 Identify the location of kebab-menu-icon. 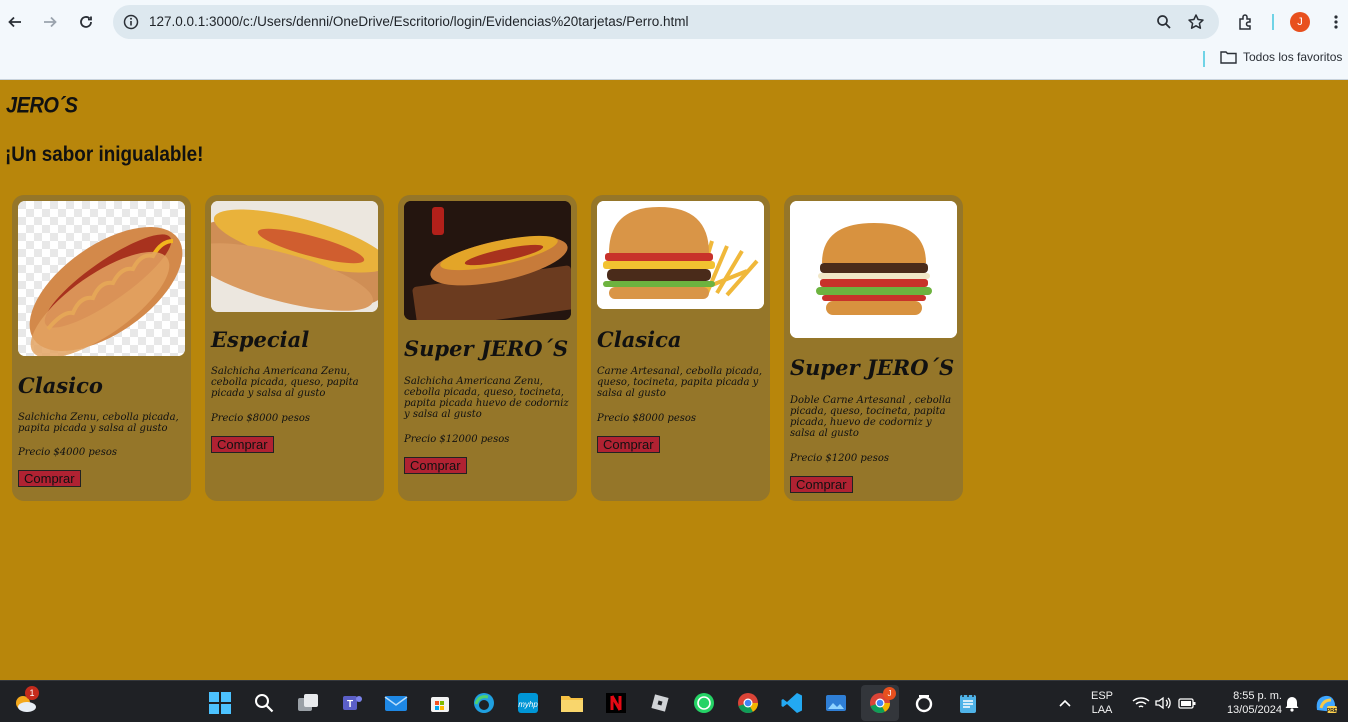
(1336, 22).